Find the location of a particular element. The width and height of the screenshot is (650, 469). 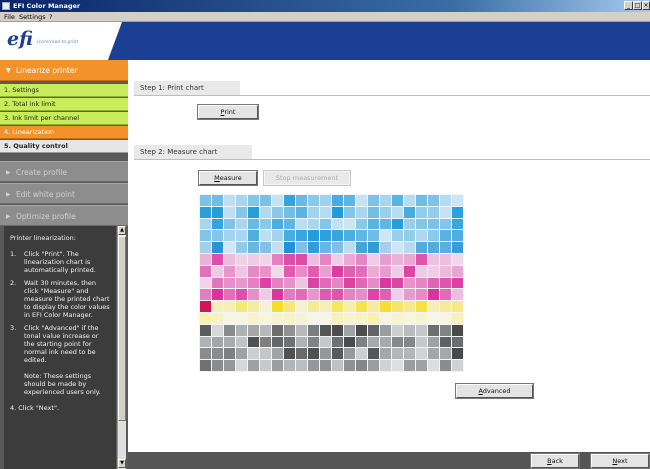

print-button: Print is located at coordinates (228, 112).